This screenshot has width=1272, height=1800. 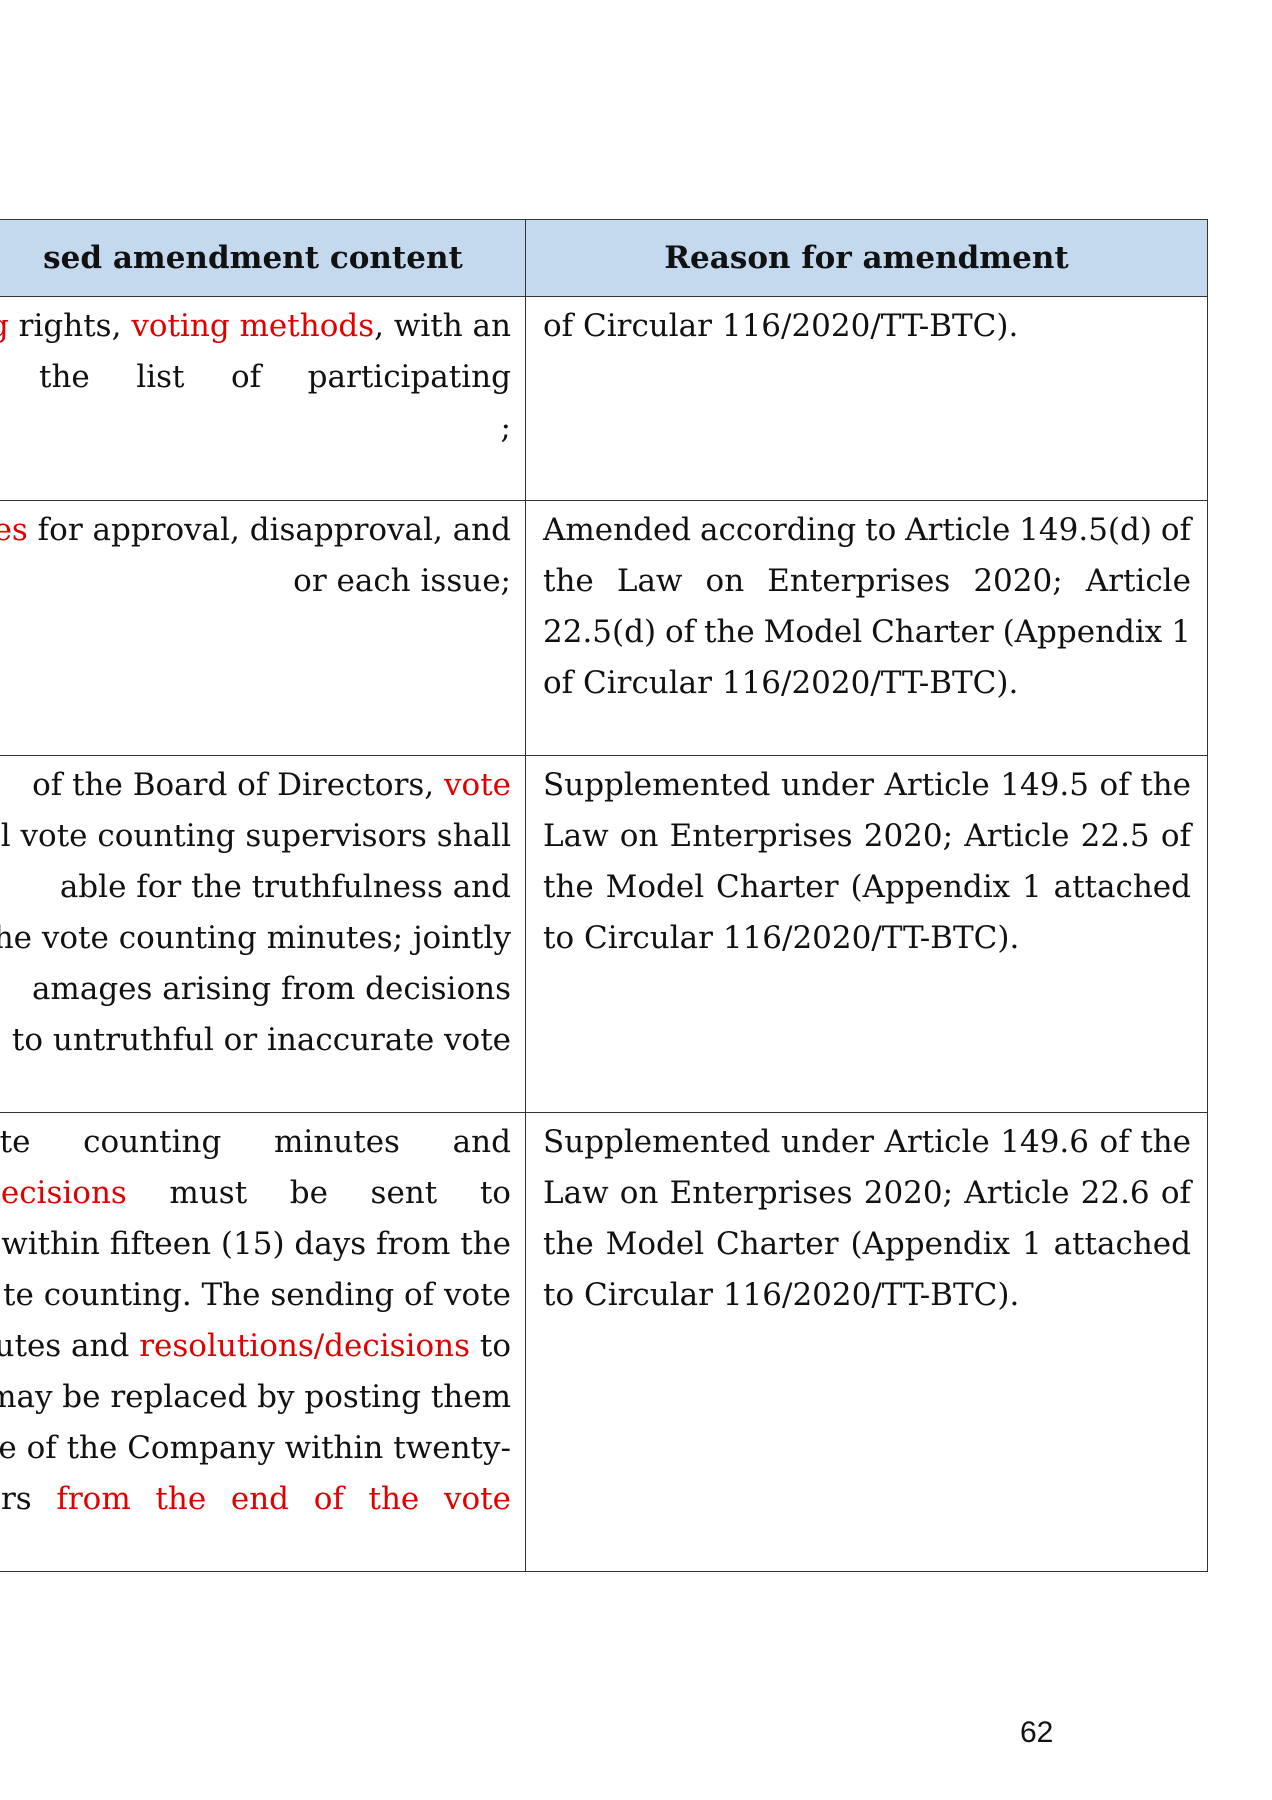 I want to click on content-word: urs, so click(x=16, y=1499).